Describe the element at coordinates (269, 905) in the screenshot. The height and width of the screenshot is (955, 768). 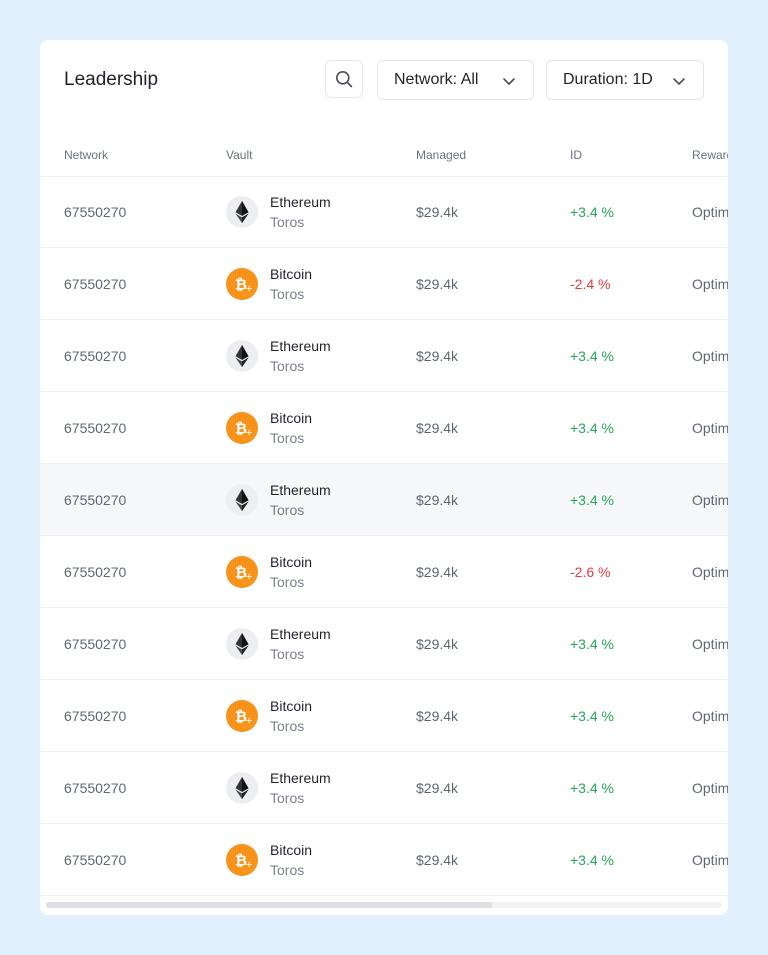
I see `scrollbar-thumb` at that location.